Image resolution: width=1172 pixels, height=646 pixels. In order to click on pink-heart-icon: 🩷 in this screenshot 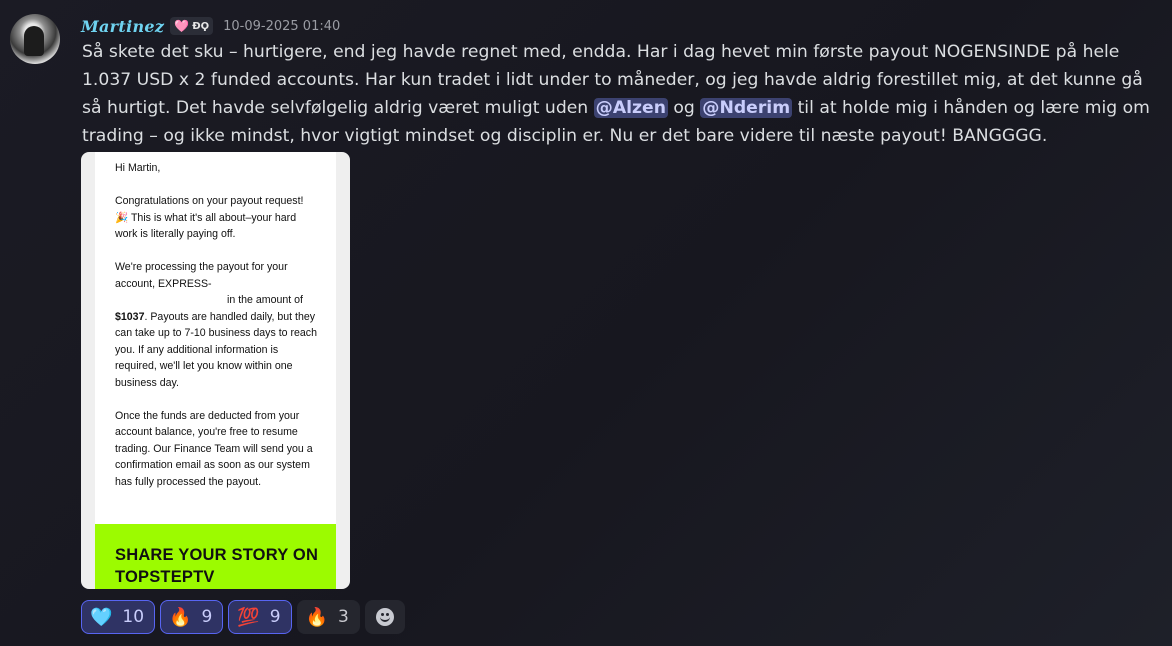, I will do `click(182, 26)`.